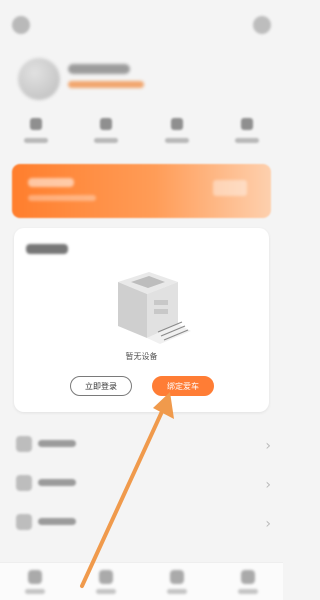 The height and width of the screenshot is (600, 320). What do you see at coordinates (176, 576) in the screenshot?
I see `nav-item-3-icon` at bounding box center [176, 576].